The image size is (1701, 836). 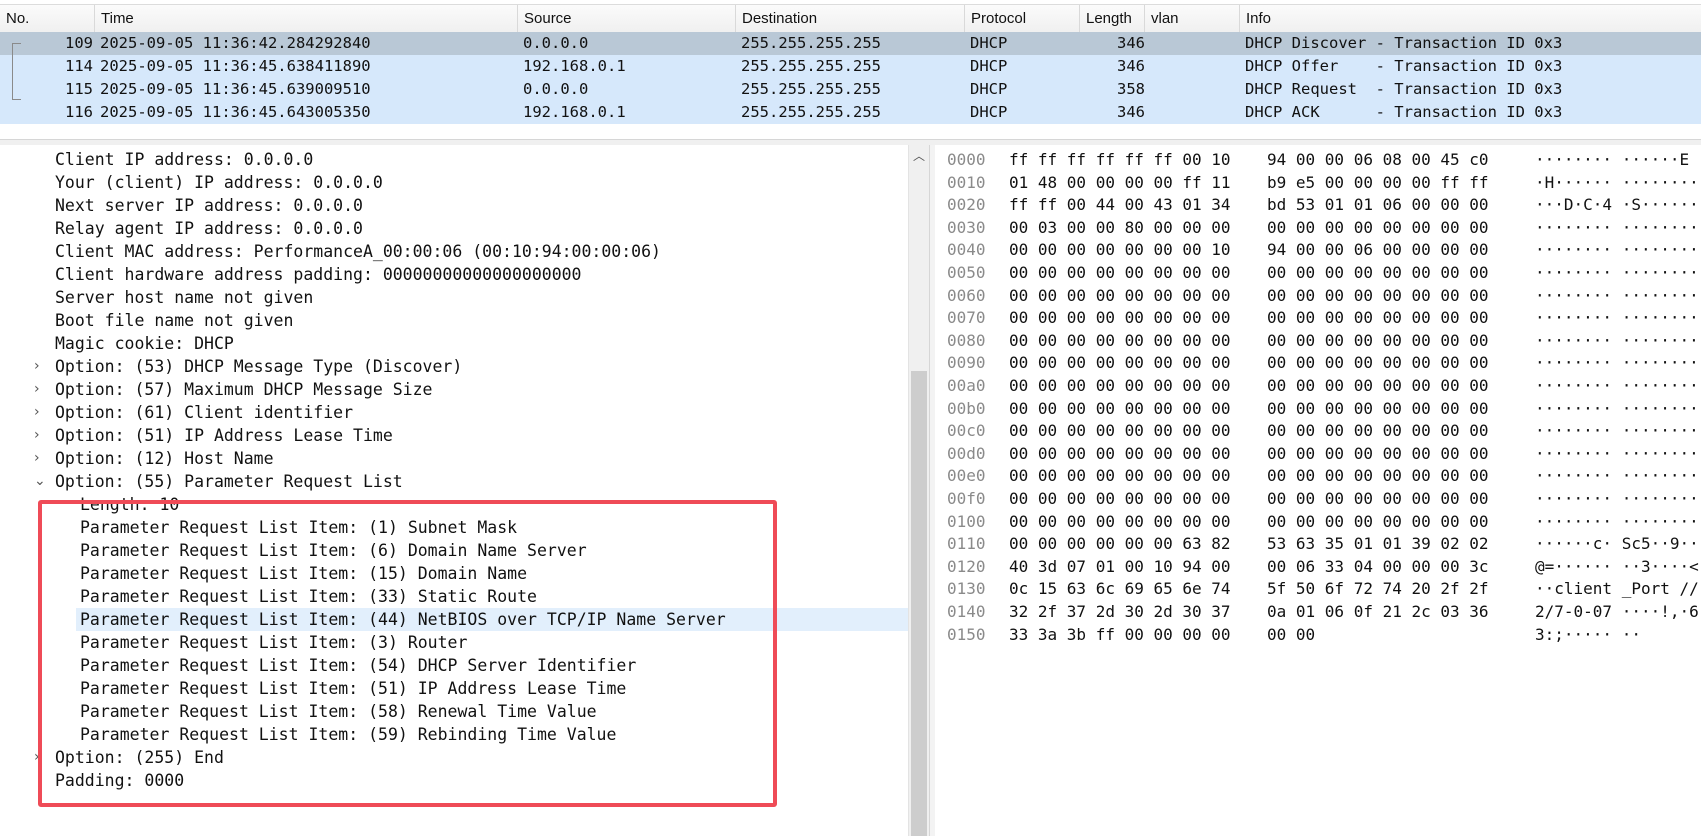 What do you see at coordinates (1131, 112) in the screenshot?
I see `cell-length: 346` at bounding box center [1131, 112].